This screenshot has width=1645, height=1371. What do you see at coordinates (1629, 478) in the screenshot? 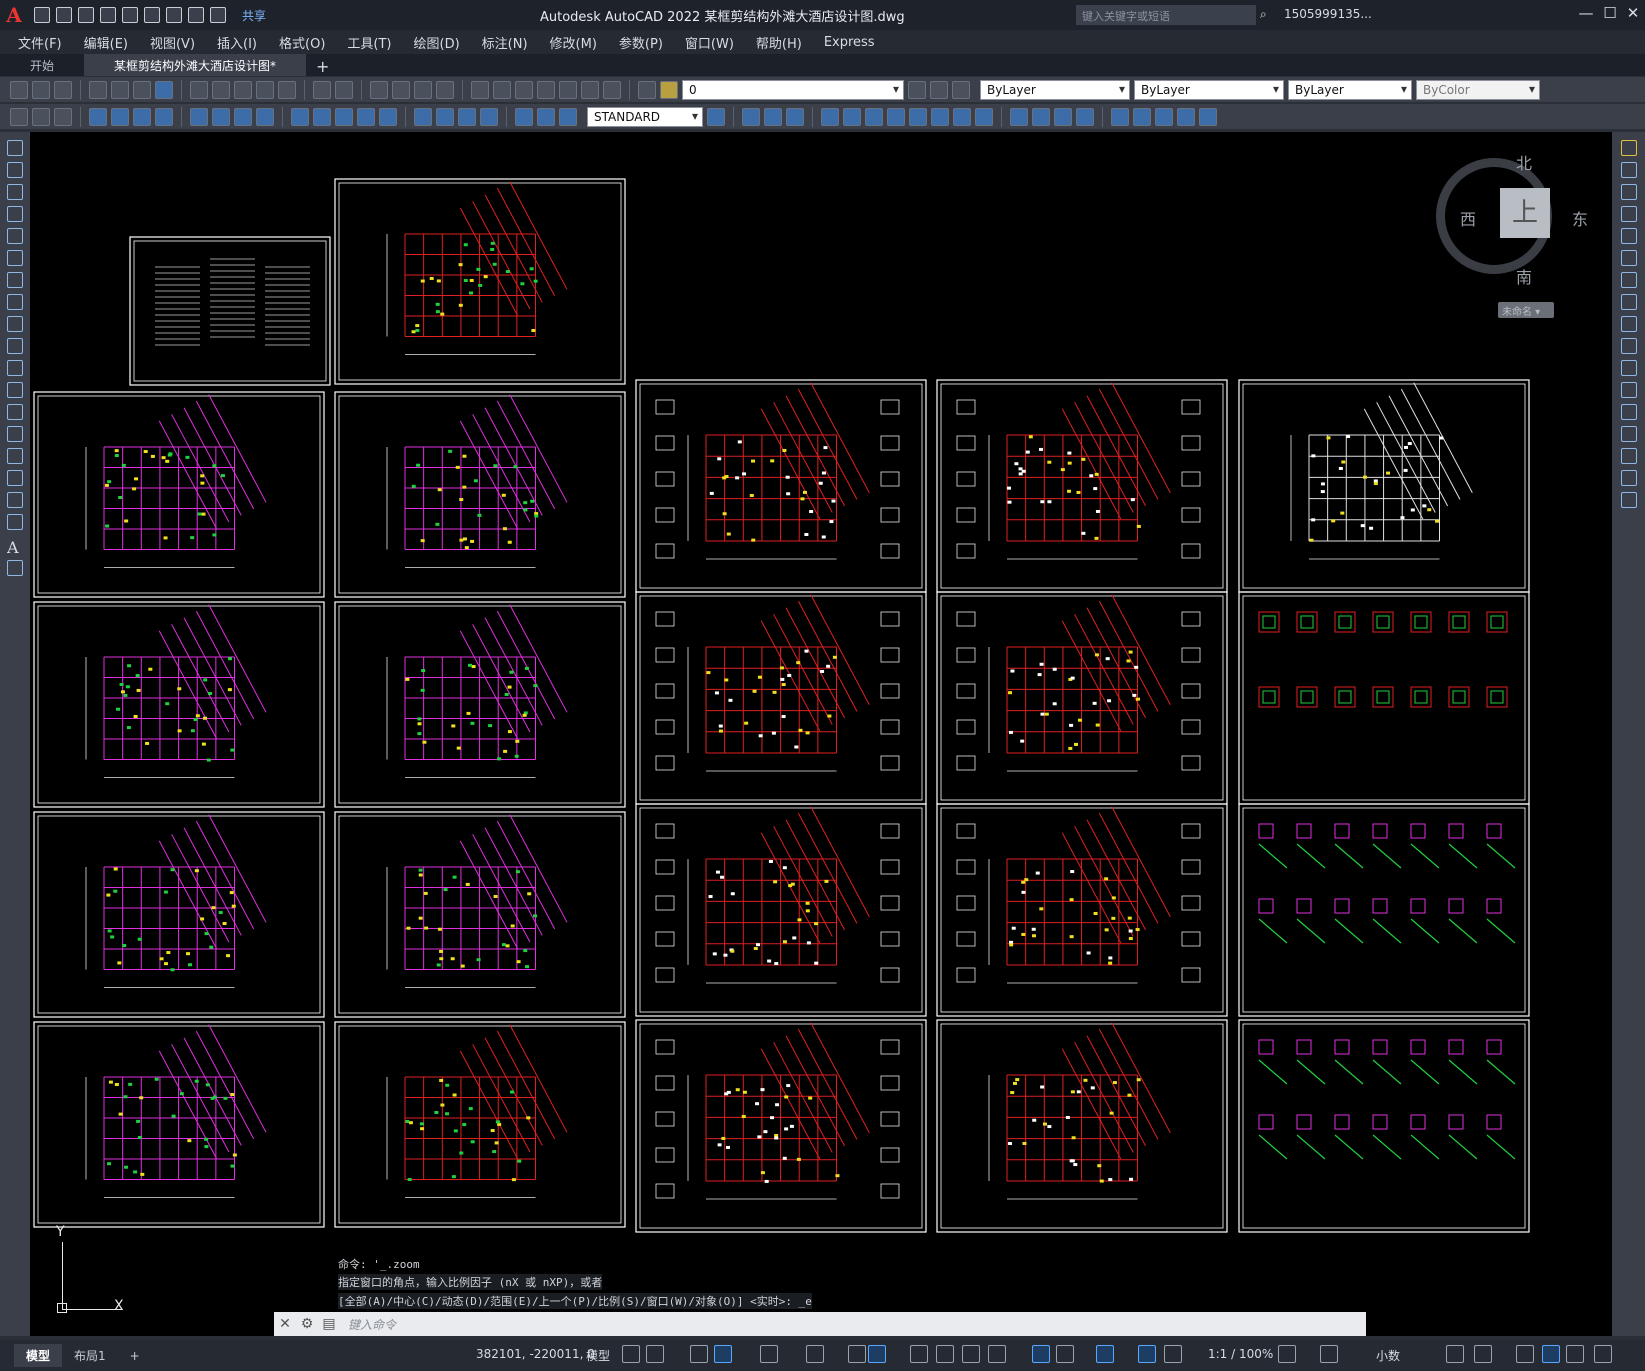
I see `fillet-icon` at bounding box center [1629, 478].